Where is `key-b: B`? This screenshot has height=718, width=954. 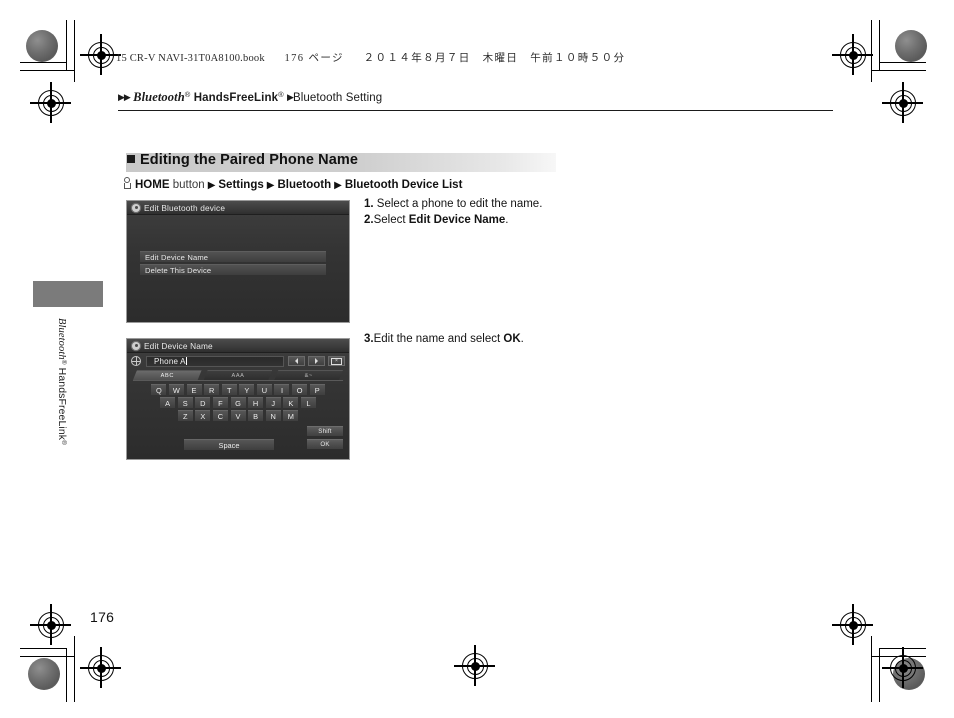 key-b: B is located at coordinates (256, 416).